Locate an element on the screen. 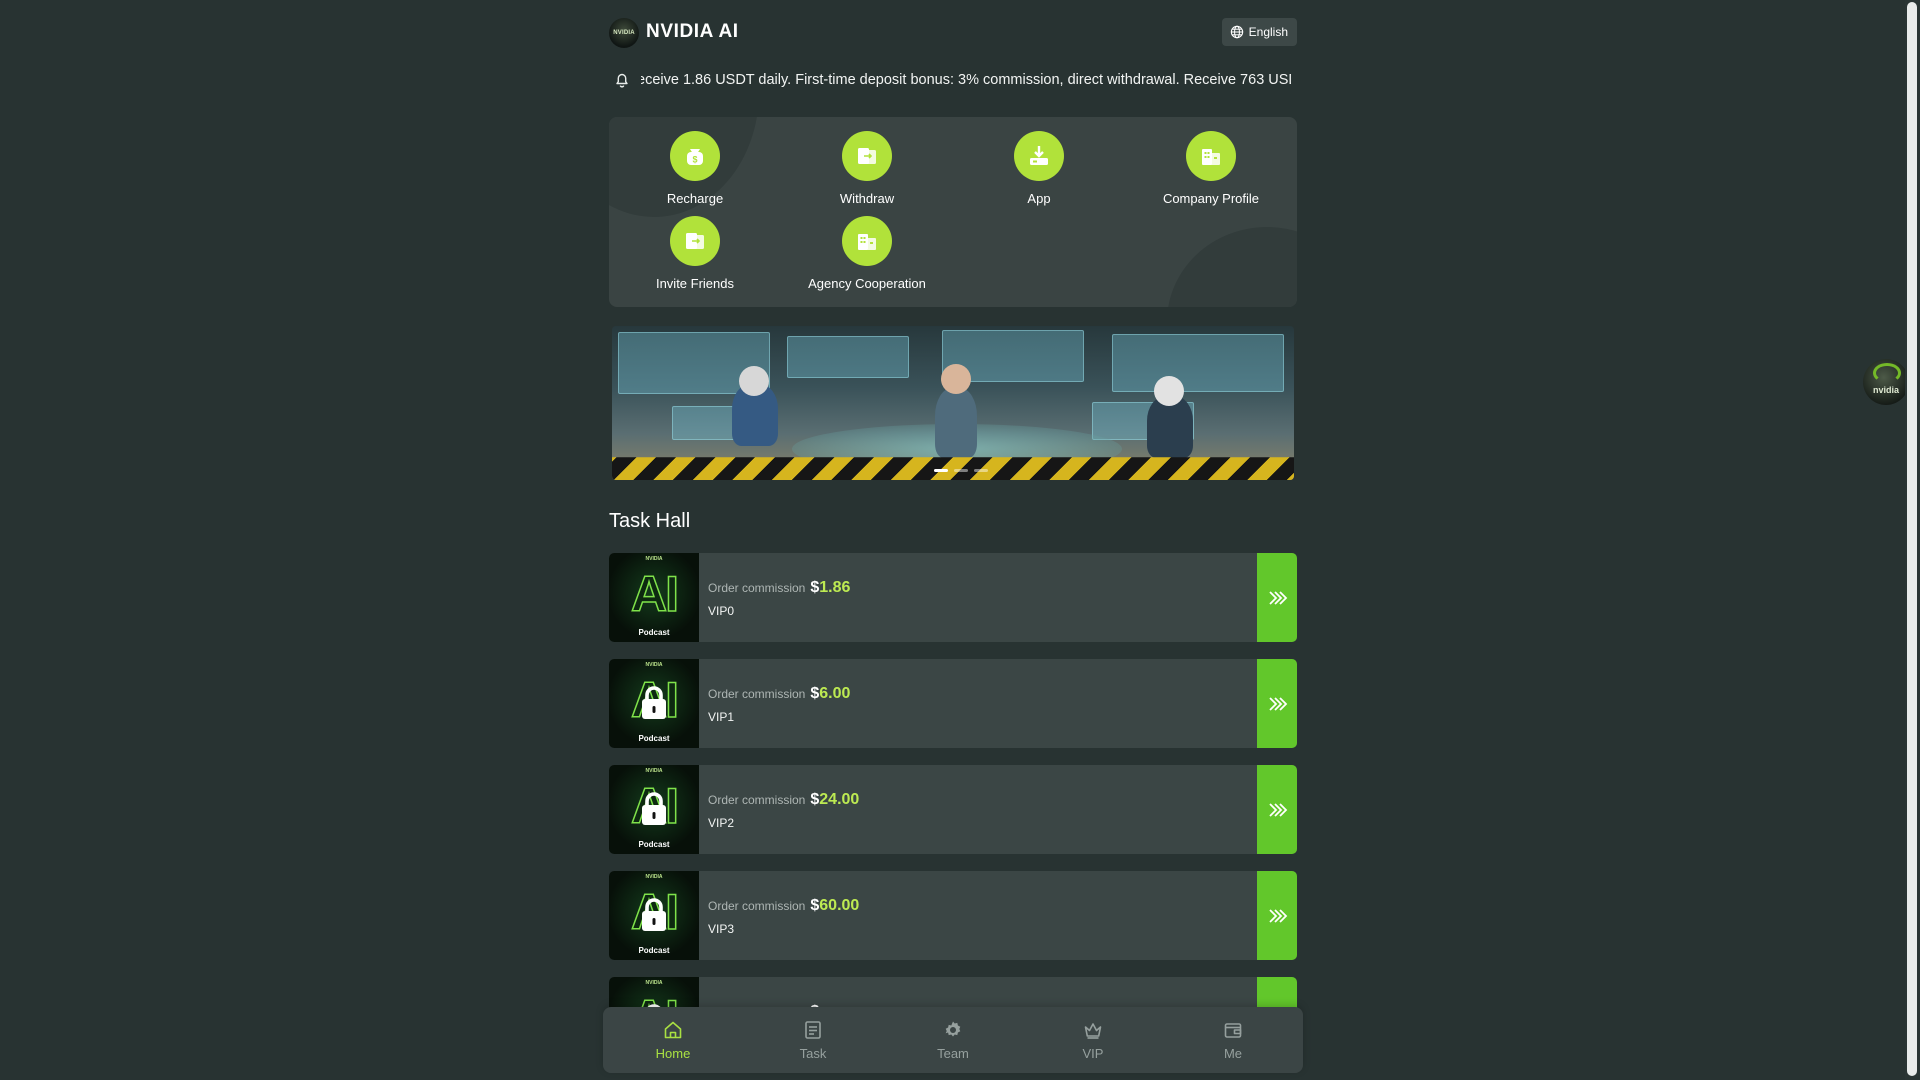  task-info: Order commission $6.00 VIP1 is located at coordinates (779, 704).